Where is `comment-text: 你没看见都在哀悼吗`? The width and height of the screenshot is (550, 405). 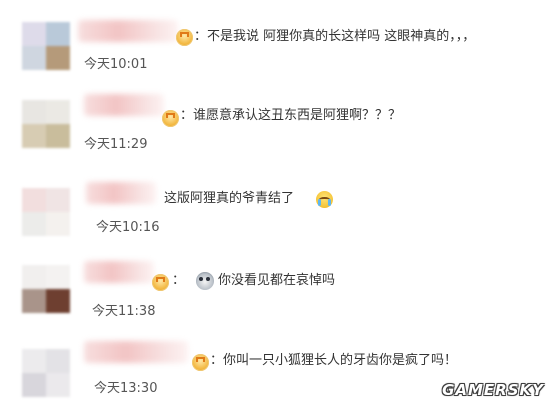
comment-text: 你没看见都在哀悼吗 is located at coordinates (277, 280).